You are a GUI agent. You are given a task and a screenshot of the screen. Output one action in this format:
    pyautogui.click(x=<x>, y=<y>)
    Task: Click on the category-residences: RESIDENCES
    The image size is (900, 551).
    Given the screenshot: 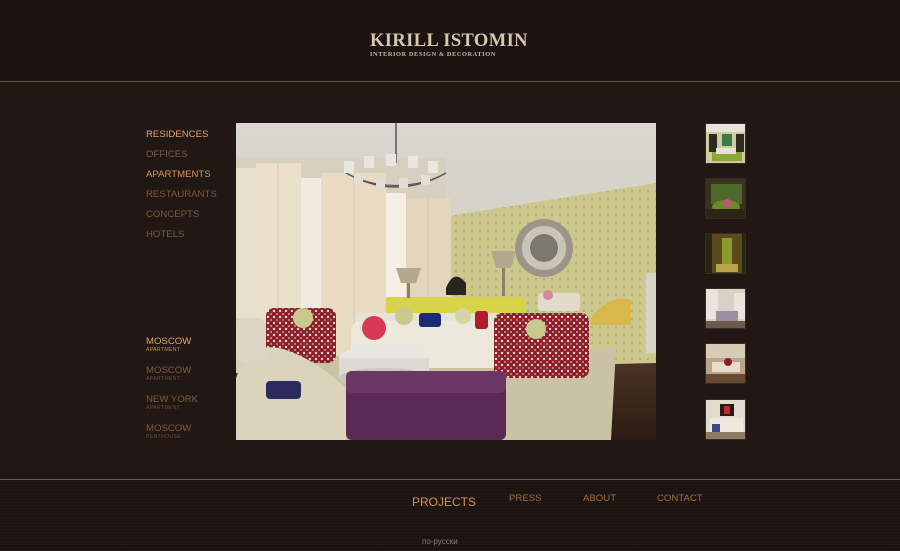 What is the action you would take?
    pyautogui.click(x=181, y=135)
    